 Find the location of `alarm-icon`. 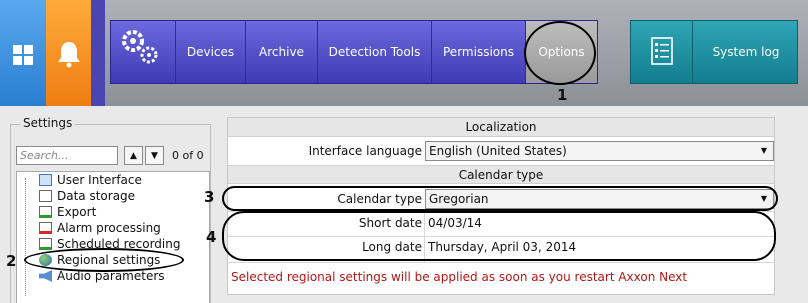

alarm-icon is located at coordinates (45, 228).